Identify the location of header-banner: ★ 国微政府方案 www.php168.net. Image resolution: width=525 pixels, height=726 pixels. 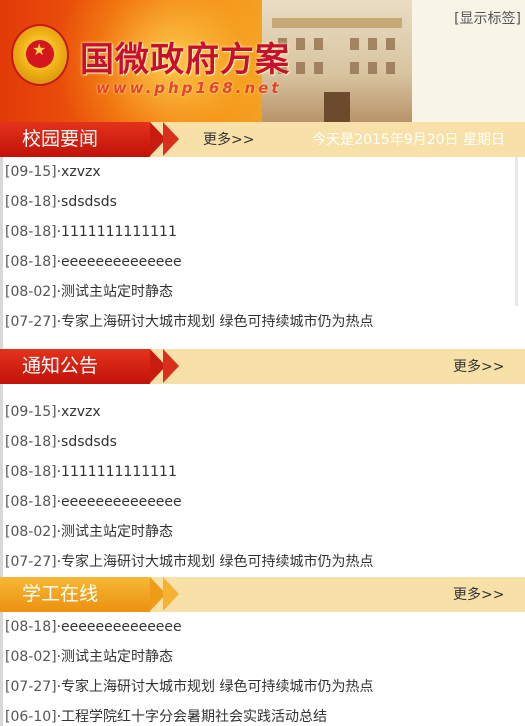
(206, 61).